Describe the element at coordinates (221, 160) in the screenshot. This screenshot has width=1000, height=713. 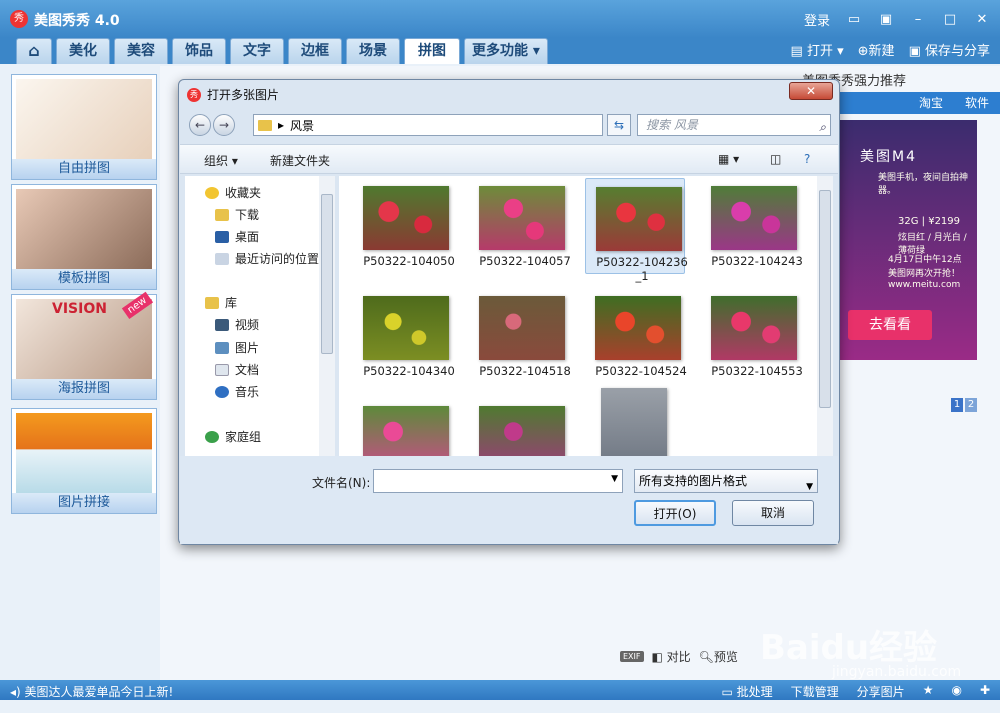
I see `organize-menu: 组织 ▾` at that location.